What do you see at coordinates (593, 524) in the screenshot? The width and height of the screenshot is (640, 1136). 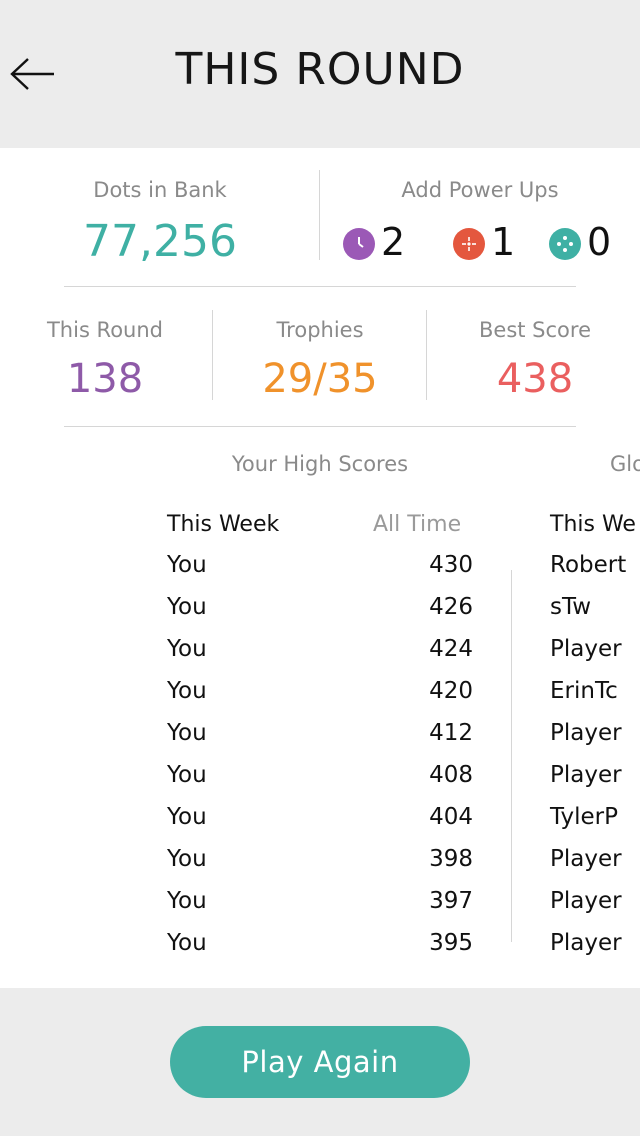 I see `global-tab-this-week: This We` at bounding box center [593, 524].